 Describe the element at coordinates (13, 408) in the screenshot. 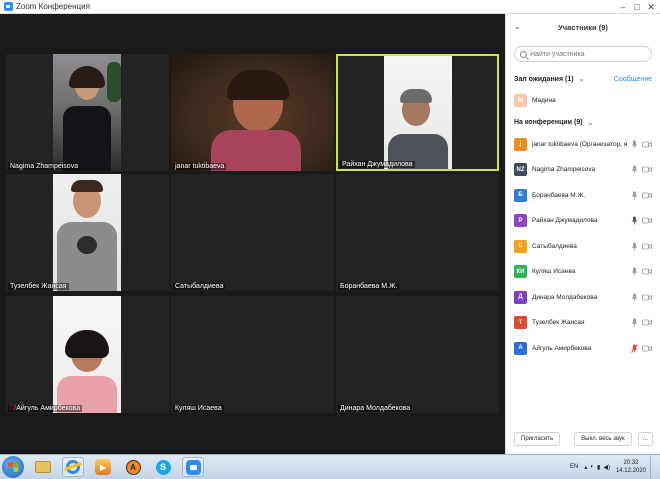

I see `mic-muted-icon: 🎙̸` at that location.